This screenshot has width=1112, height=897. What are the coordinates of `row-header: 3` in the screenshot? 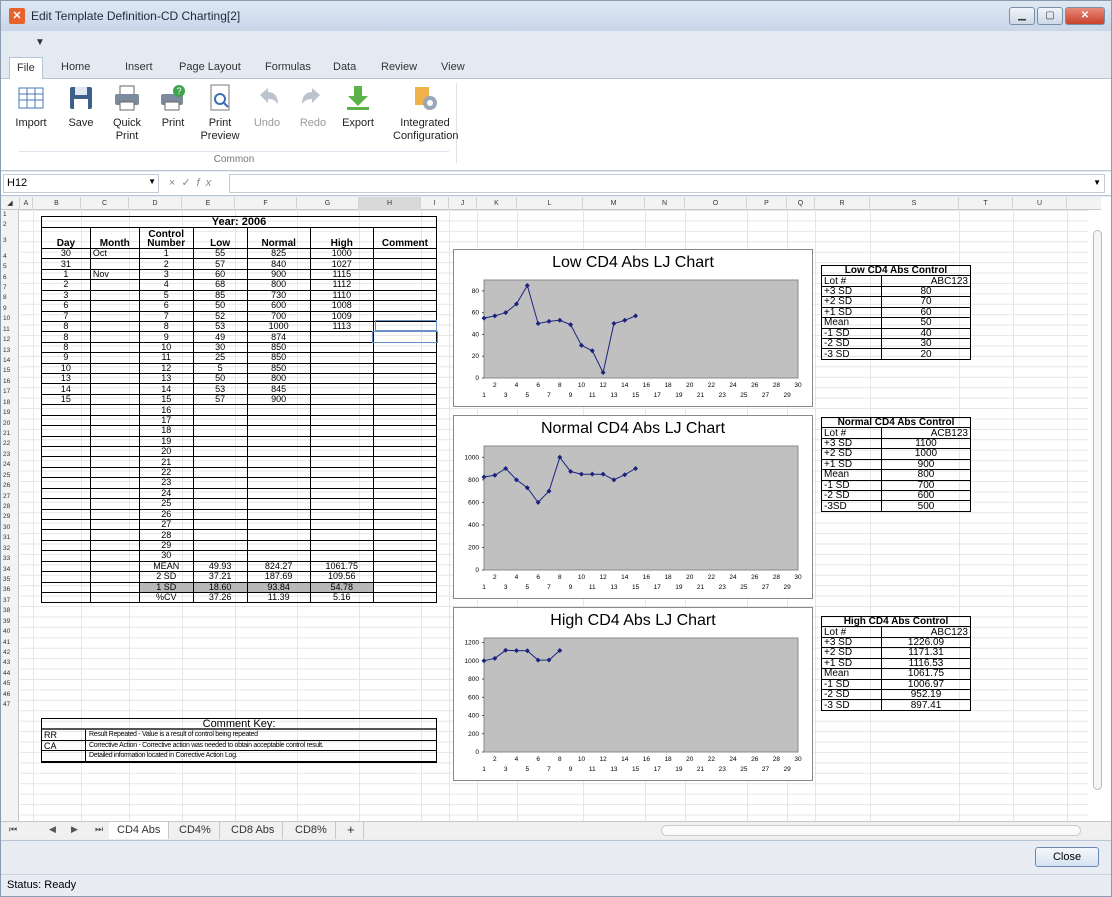 It's located at (10, 241).